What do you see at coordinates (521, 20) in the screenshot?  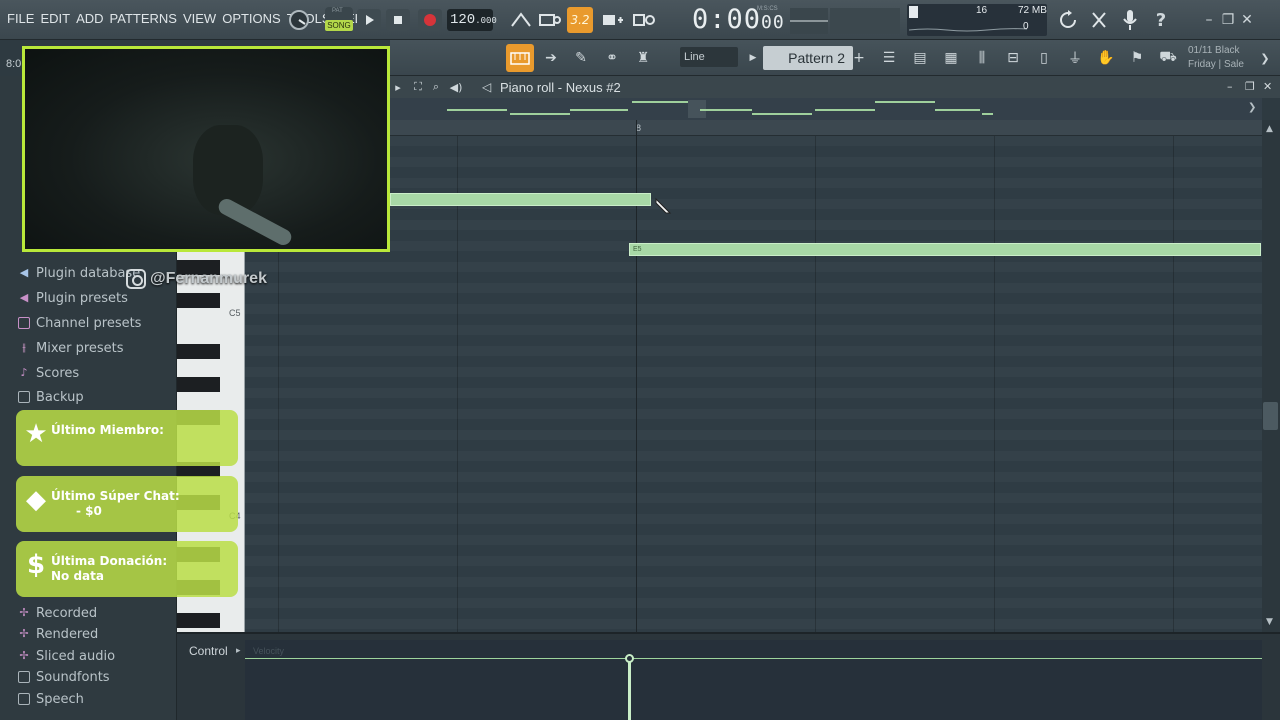 I see `metronome-button` at bounding box center [521, 20].